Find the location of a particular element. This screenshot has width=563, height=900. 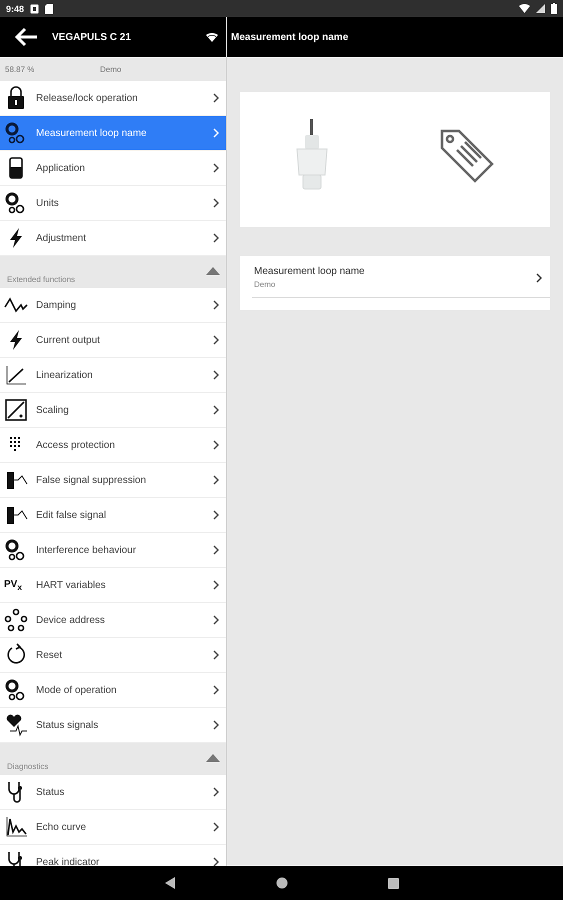

device-title: VEGAPULS C 21 is located at coordinates (92, 37).